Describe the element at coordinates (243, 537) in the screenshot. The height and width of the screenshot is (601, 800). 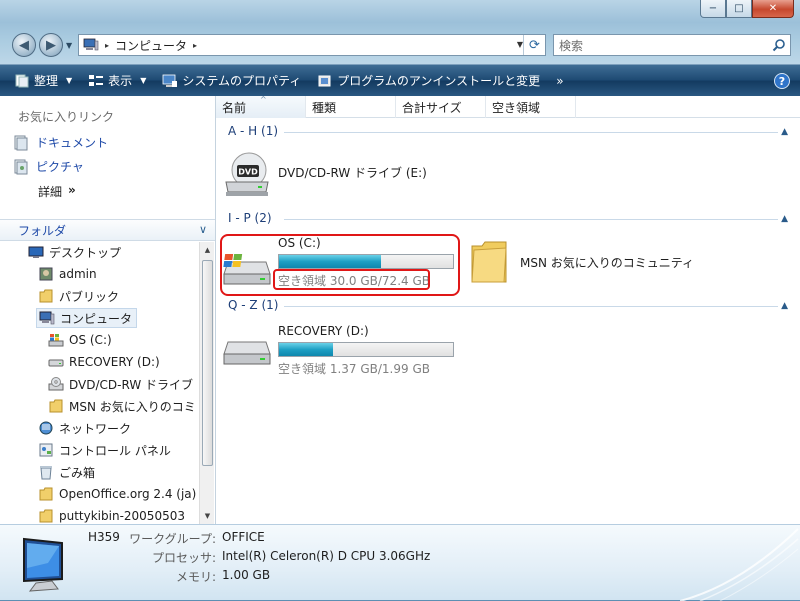
I see `workgroup-value: OFFICE` at that location.